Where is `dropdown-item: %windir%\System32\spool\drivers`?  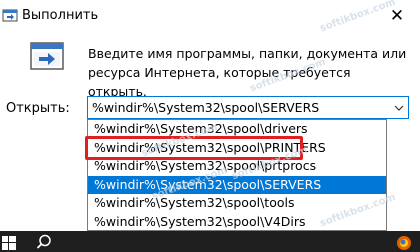
dropdown-item: %windir%\System32\spool\drivers is located at coordinates (237, 129).